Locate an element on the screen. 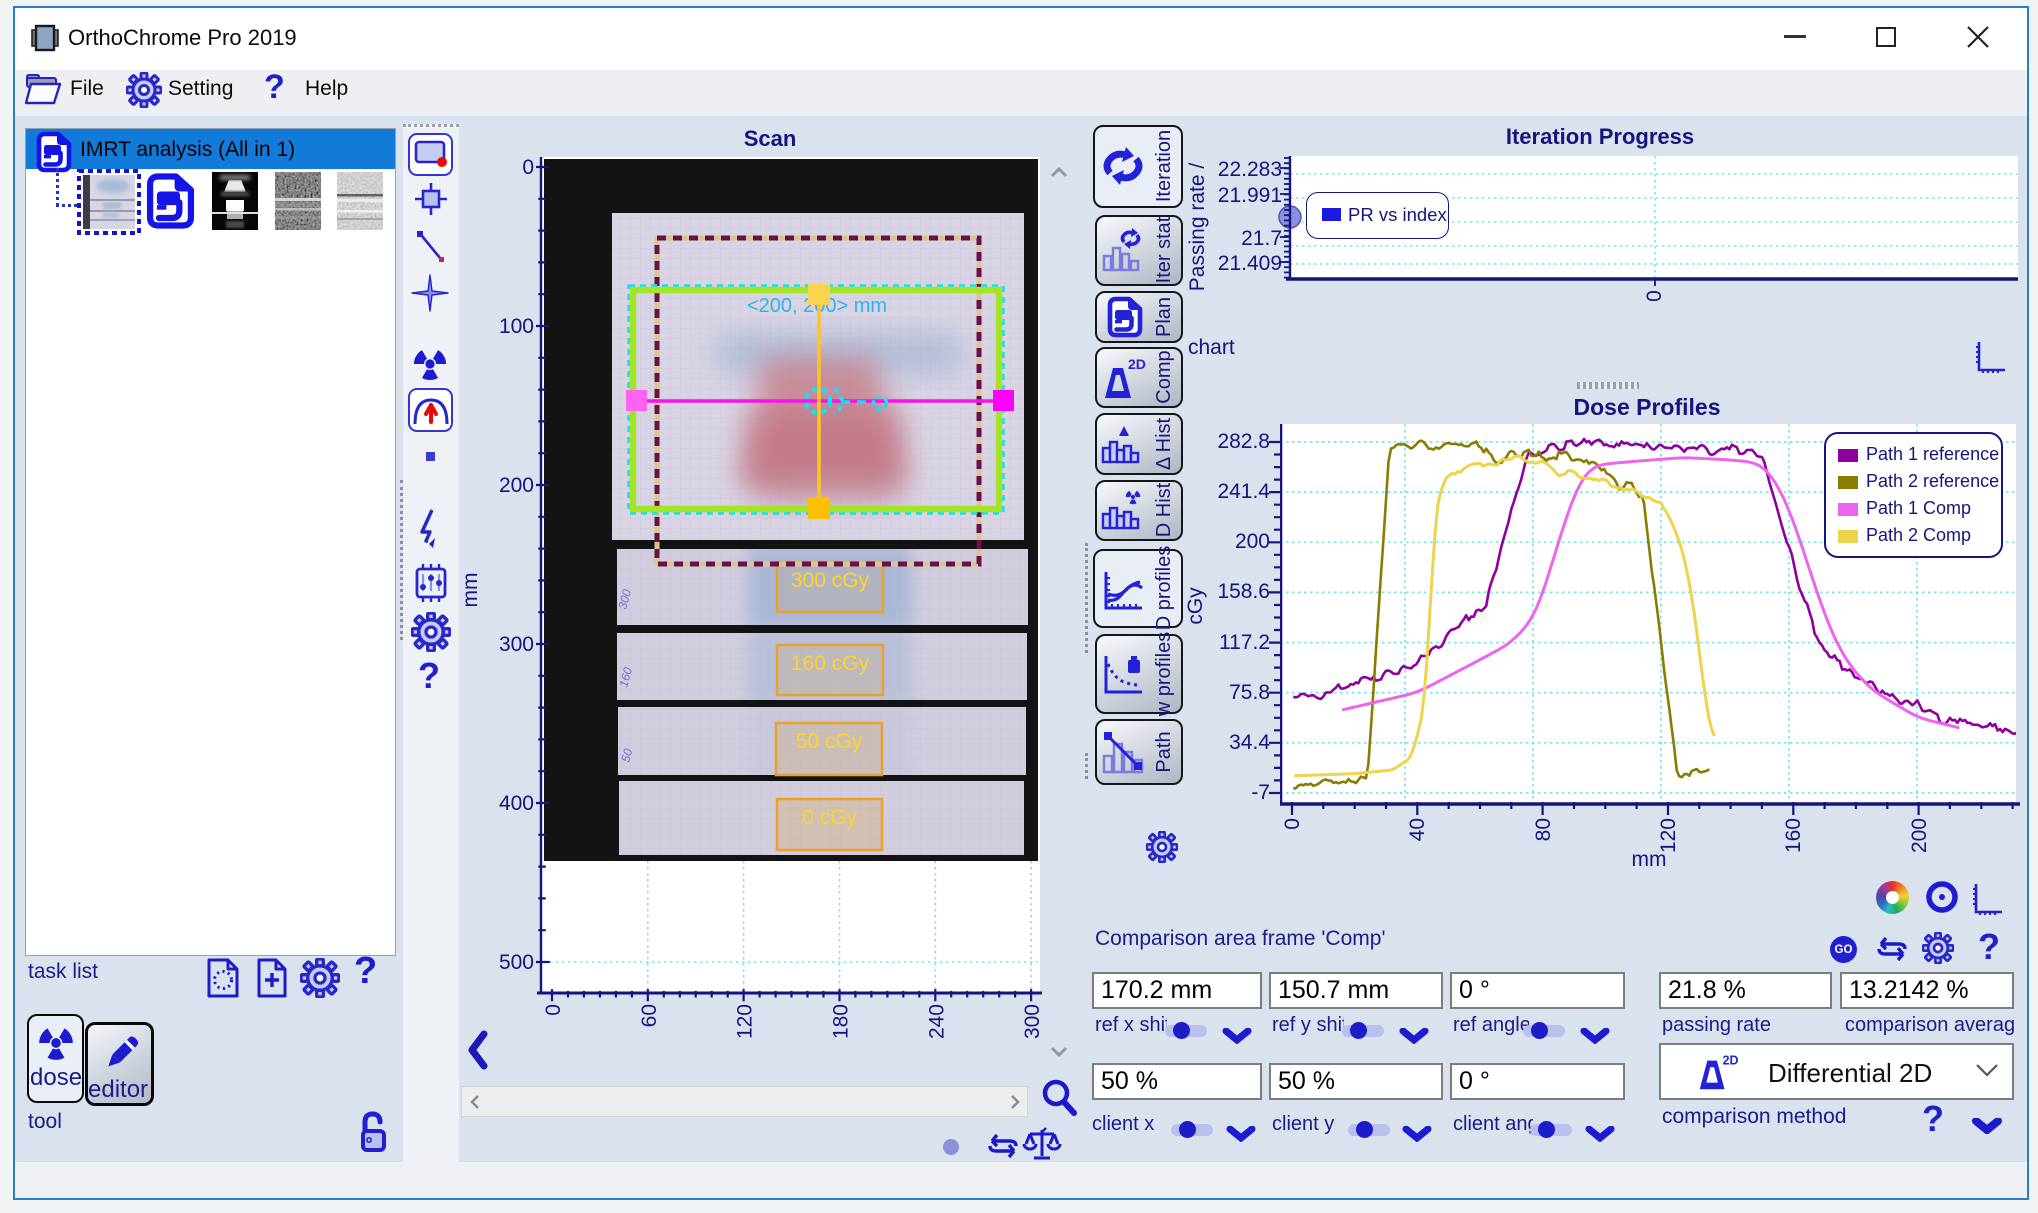  svg-text: 160 cGy is located at coordinates (830, 663).